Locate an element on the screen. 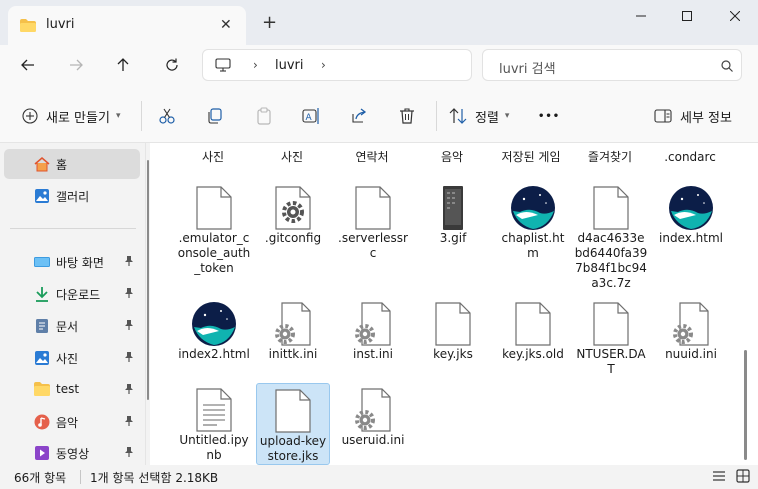 The height and width of the screenshot is (489, 758). sidebar-item-videos: 동영상 is located at coordinates (72, 453).